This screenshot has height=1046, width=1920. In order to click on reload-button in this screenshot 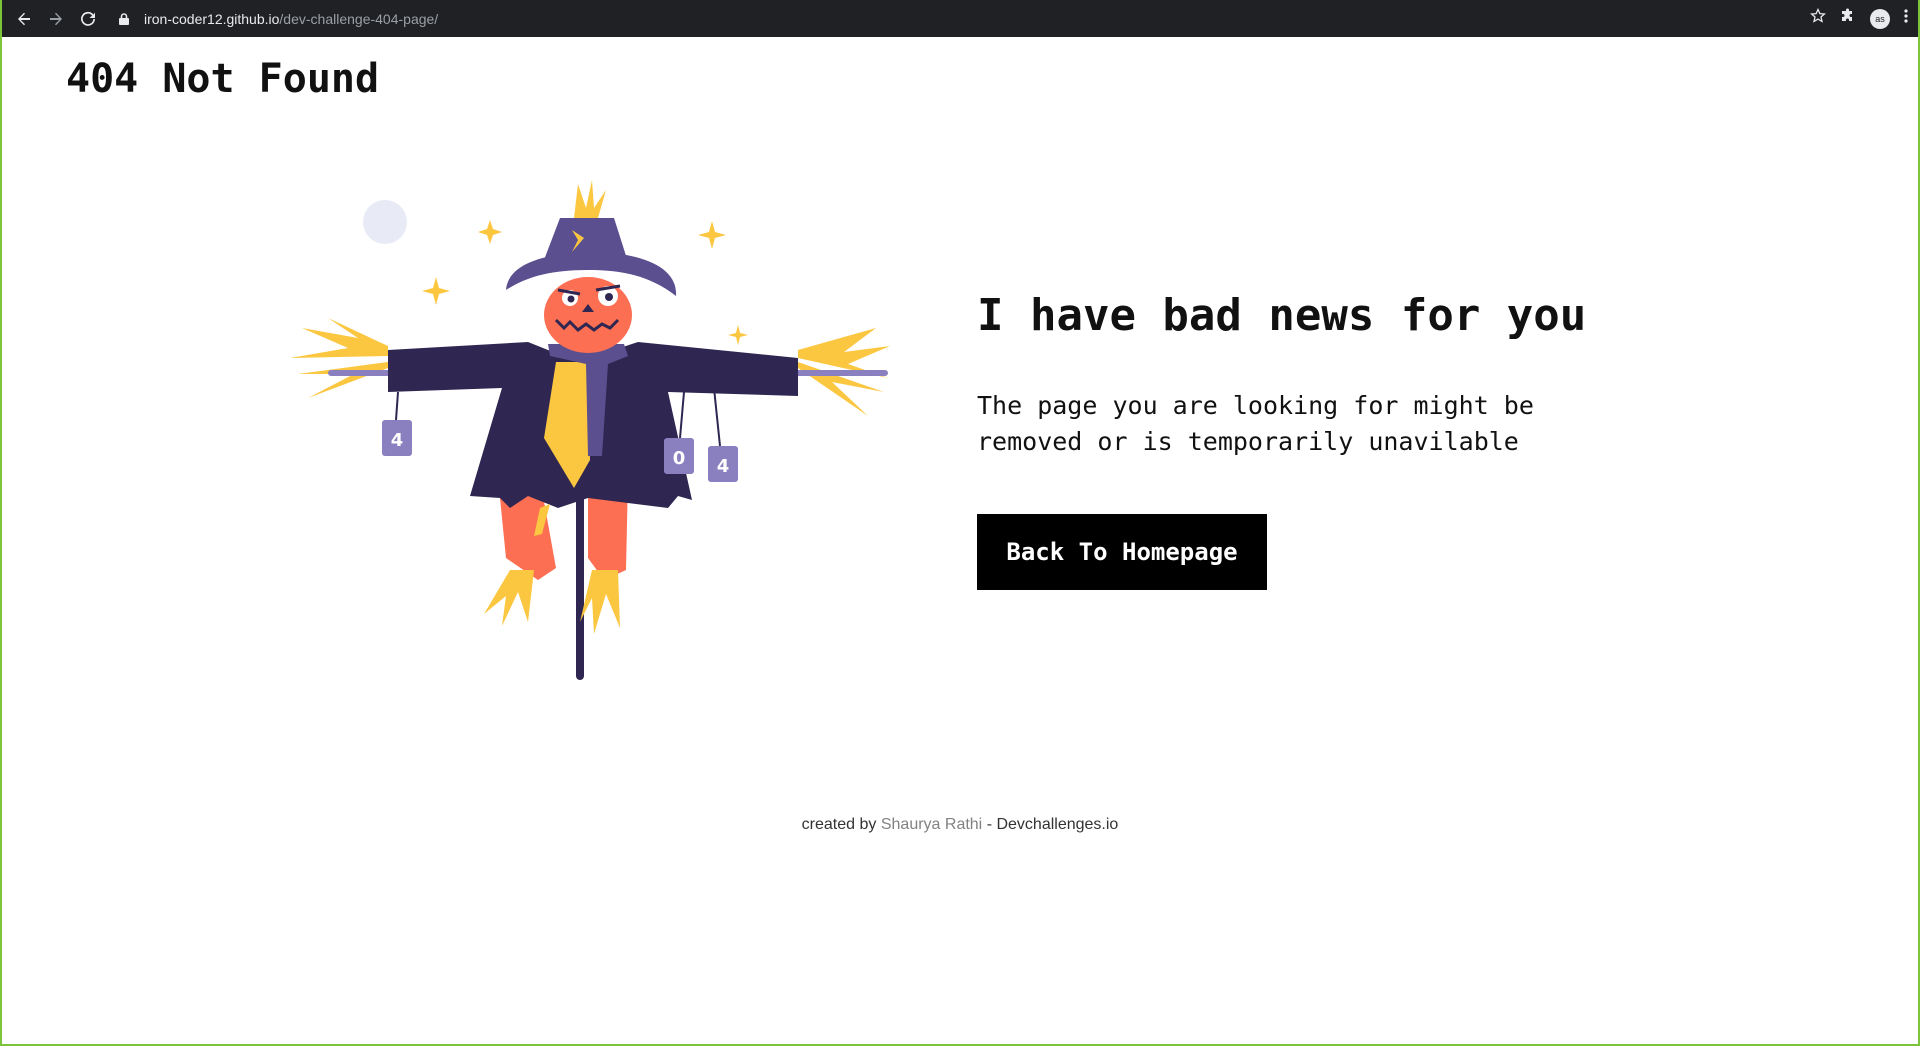, I will do `click(88, 19)`.